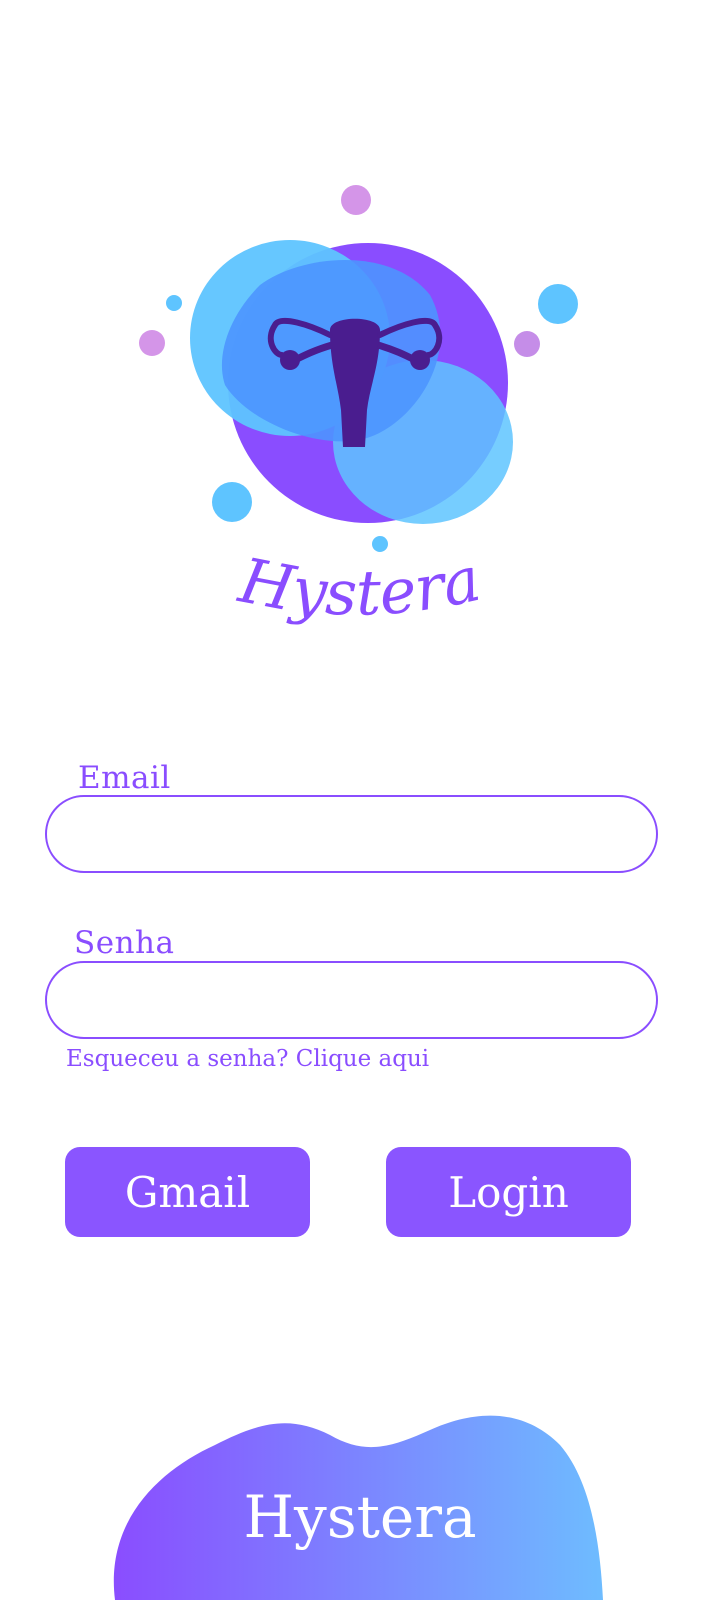  I want to click on password-label: Senha, so click(124, 943).